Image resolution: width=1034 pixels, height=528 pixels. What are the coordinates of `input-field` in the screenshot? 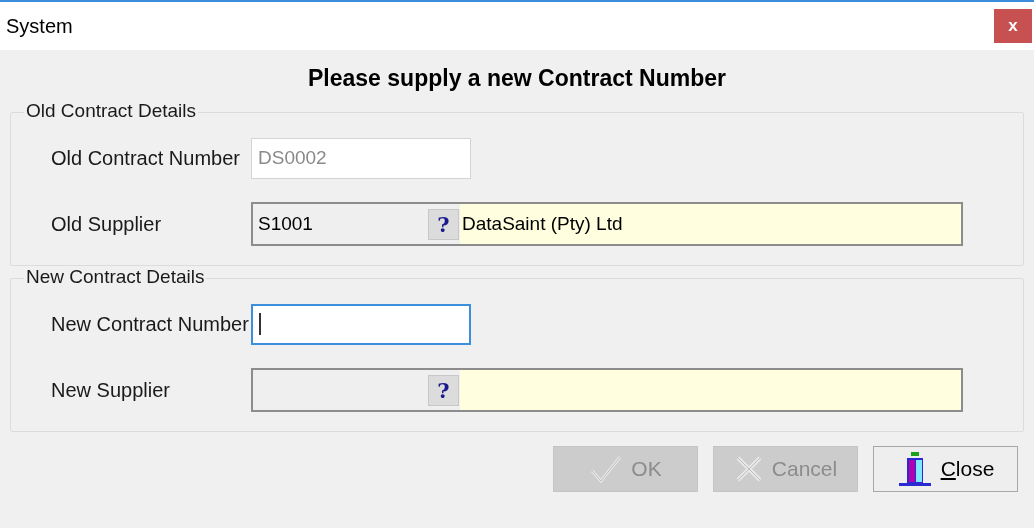 It's located at (361, 324).